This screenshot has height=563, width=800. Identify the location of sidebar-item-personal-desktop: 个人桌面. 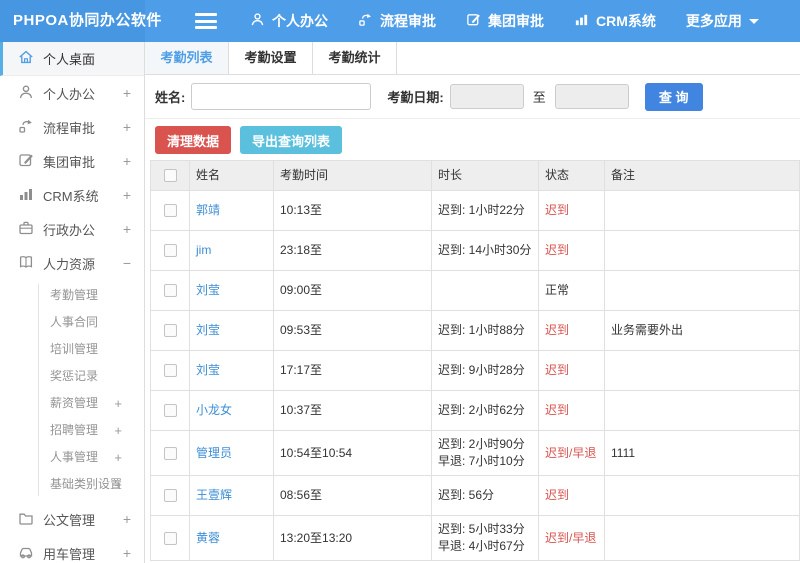
(72, 59).